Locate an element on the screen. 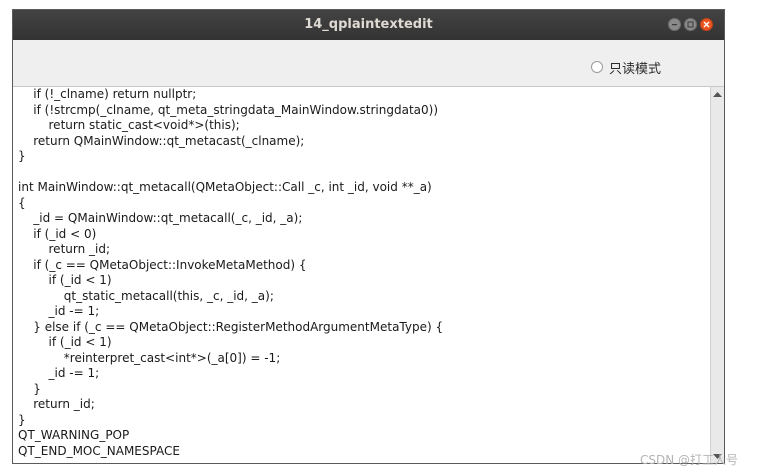 Image resolution: width=760 pixels, height=473 pixels. scroll-up-button is located at coordinates (717, 94).